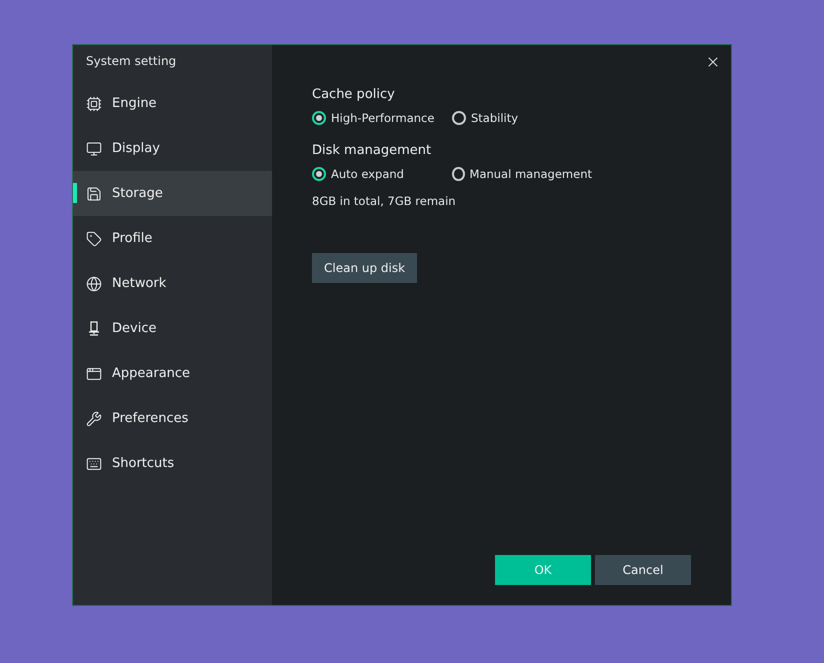 This screenshot has height=663, width=824. What do you see at coordinates (372, 150) in the screenshot?
I see `section-heading: Disk management` at bounding box center [372, 150].